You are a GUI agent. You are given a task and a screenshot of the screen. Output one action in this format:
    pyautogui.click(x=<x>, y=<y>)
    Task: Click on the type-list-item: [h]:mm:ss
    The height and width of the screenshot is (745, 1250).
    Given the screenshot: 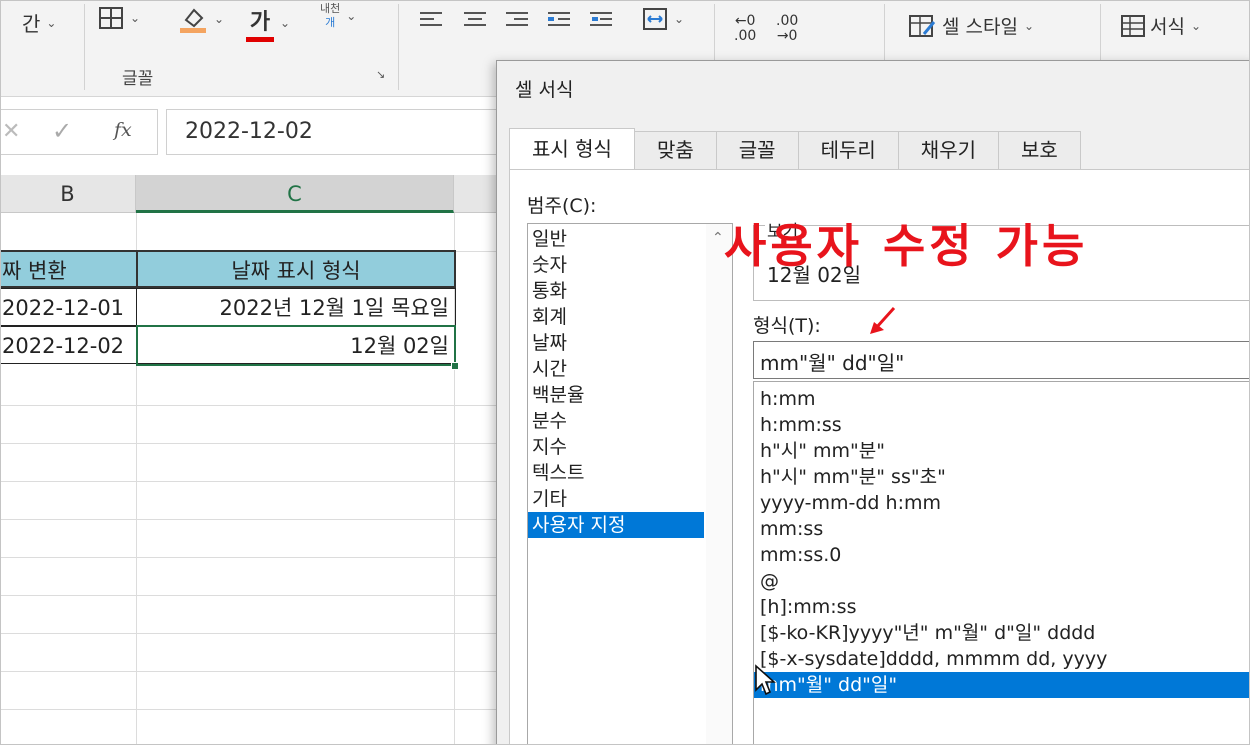 What is the action you would take?
    pyautogui.click(x=1002, y=607)
    